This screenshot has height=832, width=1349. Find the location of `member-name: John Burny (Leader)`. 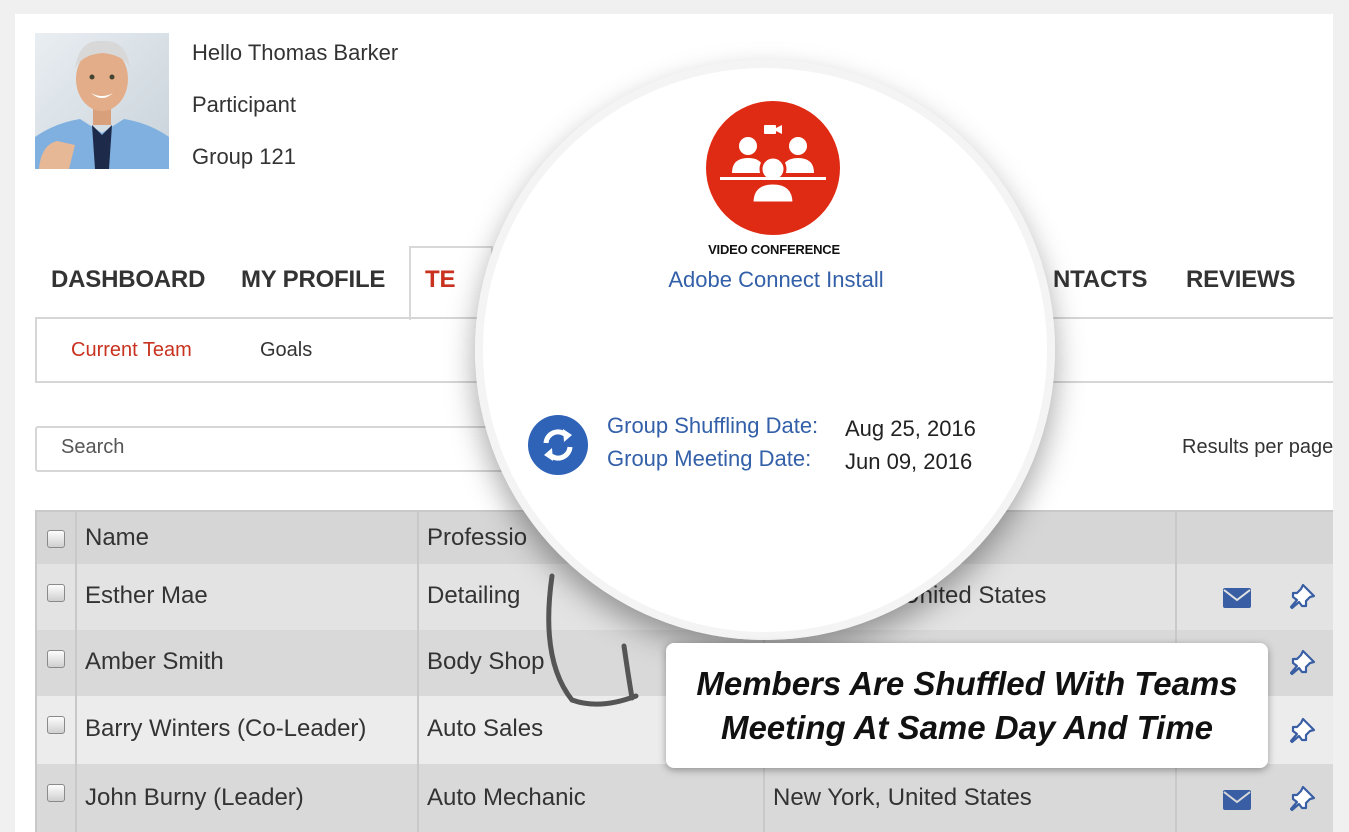

member-name: John Burny (Leader) is located at coordinates (194, 798).